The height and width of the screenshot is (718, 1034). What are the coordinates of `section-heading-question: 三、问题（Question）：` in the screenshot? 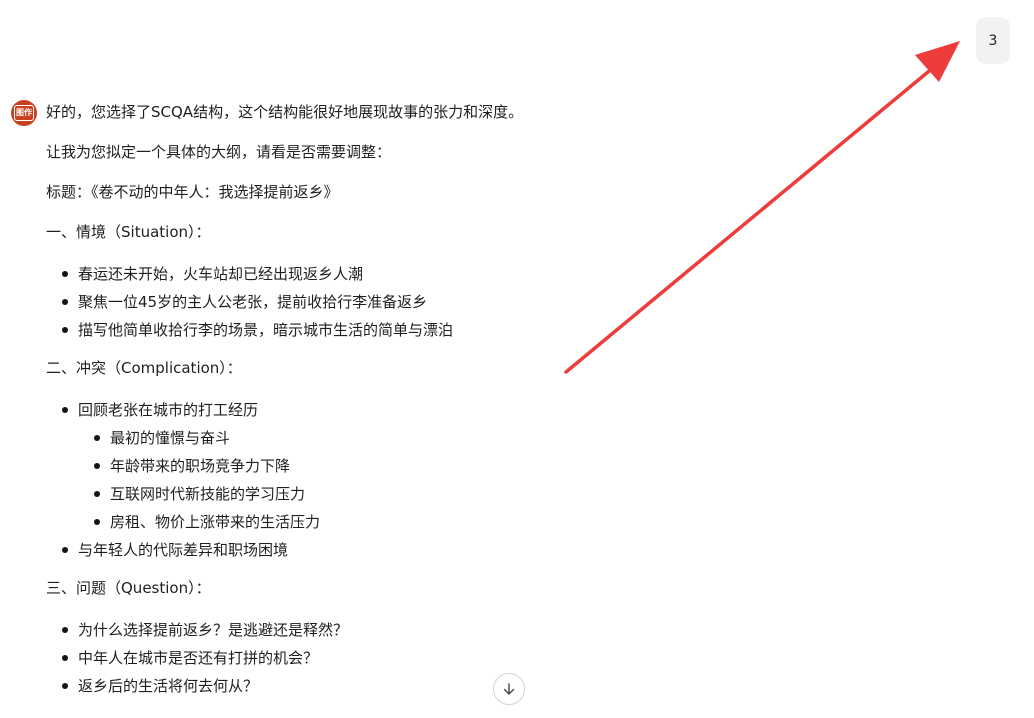 It's located at (128, 588).